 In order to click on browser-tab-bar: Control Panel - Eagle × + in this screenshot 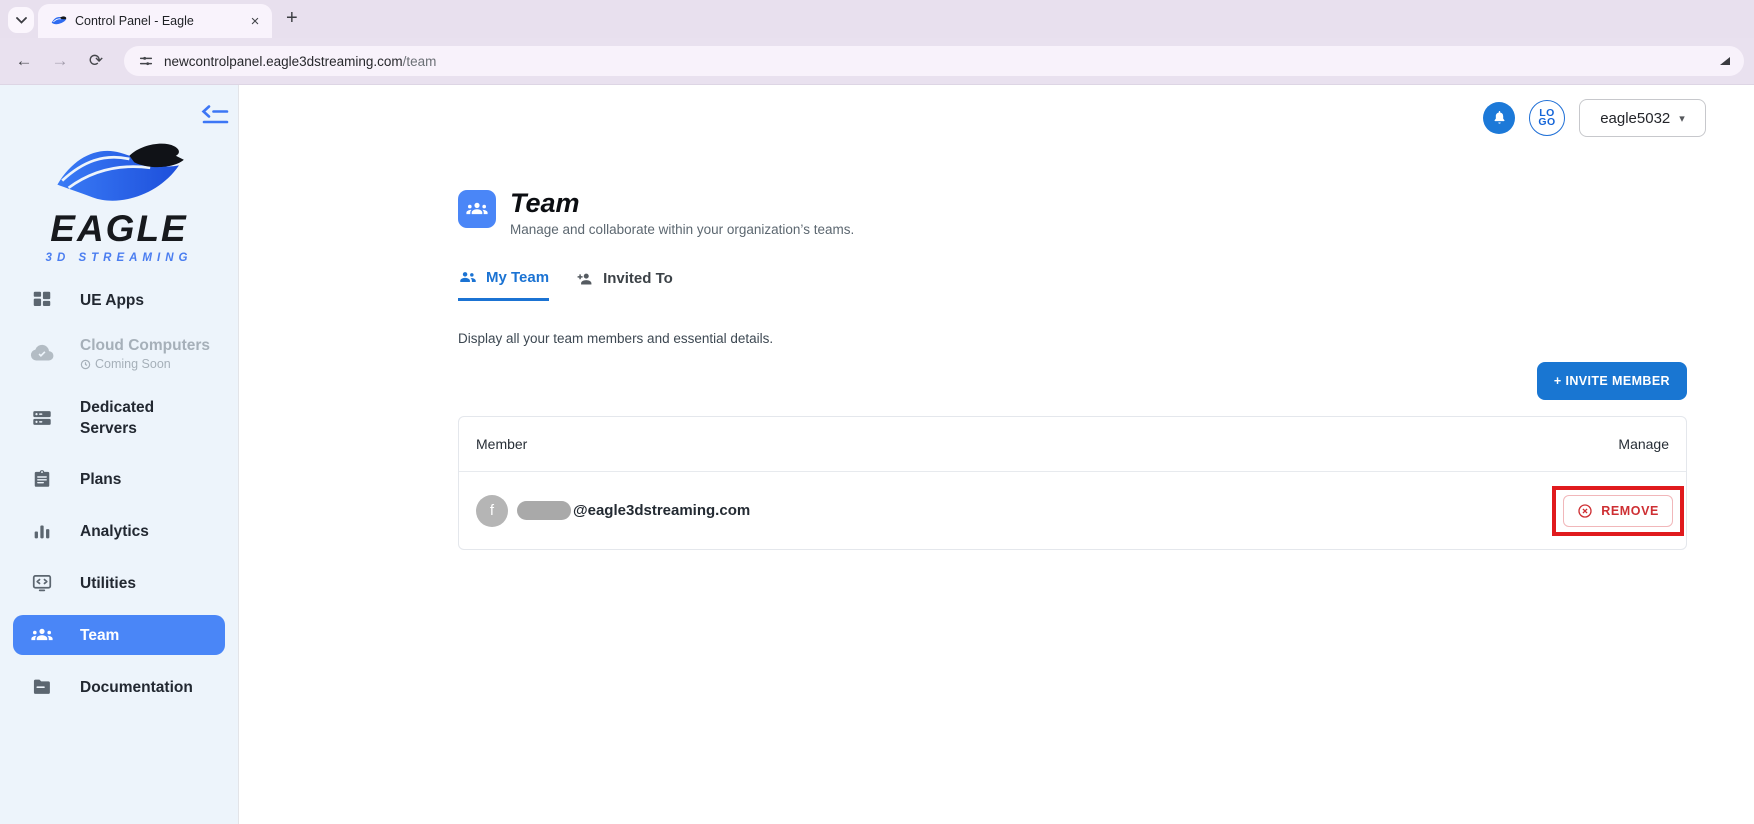, I will do `click(877, 19)`.